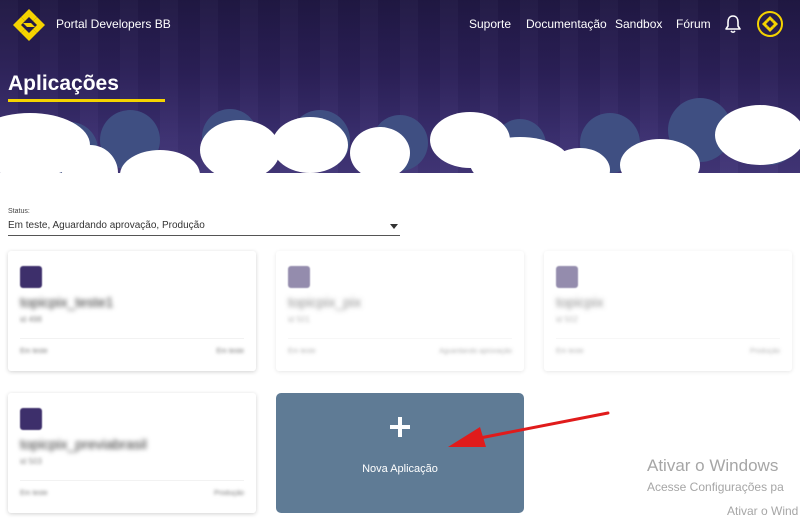 This screenshot has width=800, height=519. I want to click on status-select: Em teste, Aguardando aprovação, Produção, so click(204, 227).